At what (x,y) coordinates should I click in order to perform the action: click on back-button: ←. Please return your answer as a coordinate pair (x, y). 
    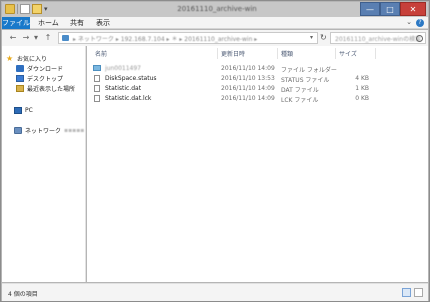
    Looking at the image, I should click on (13, 38).